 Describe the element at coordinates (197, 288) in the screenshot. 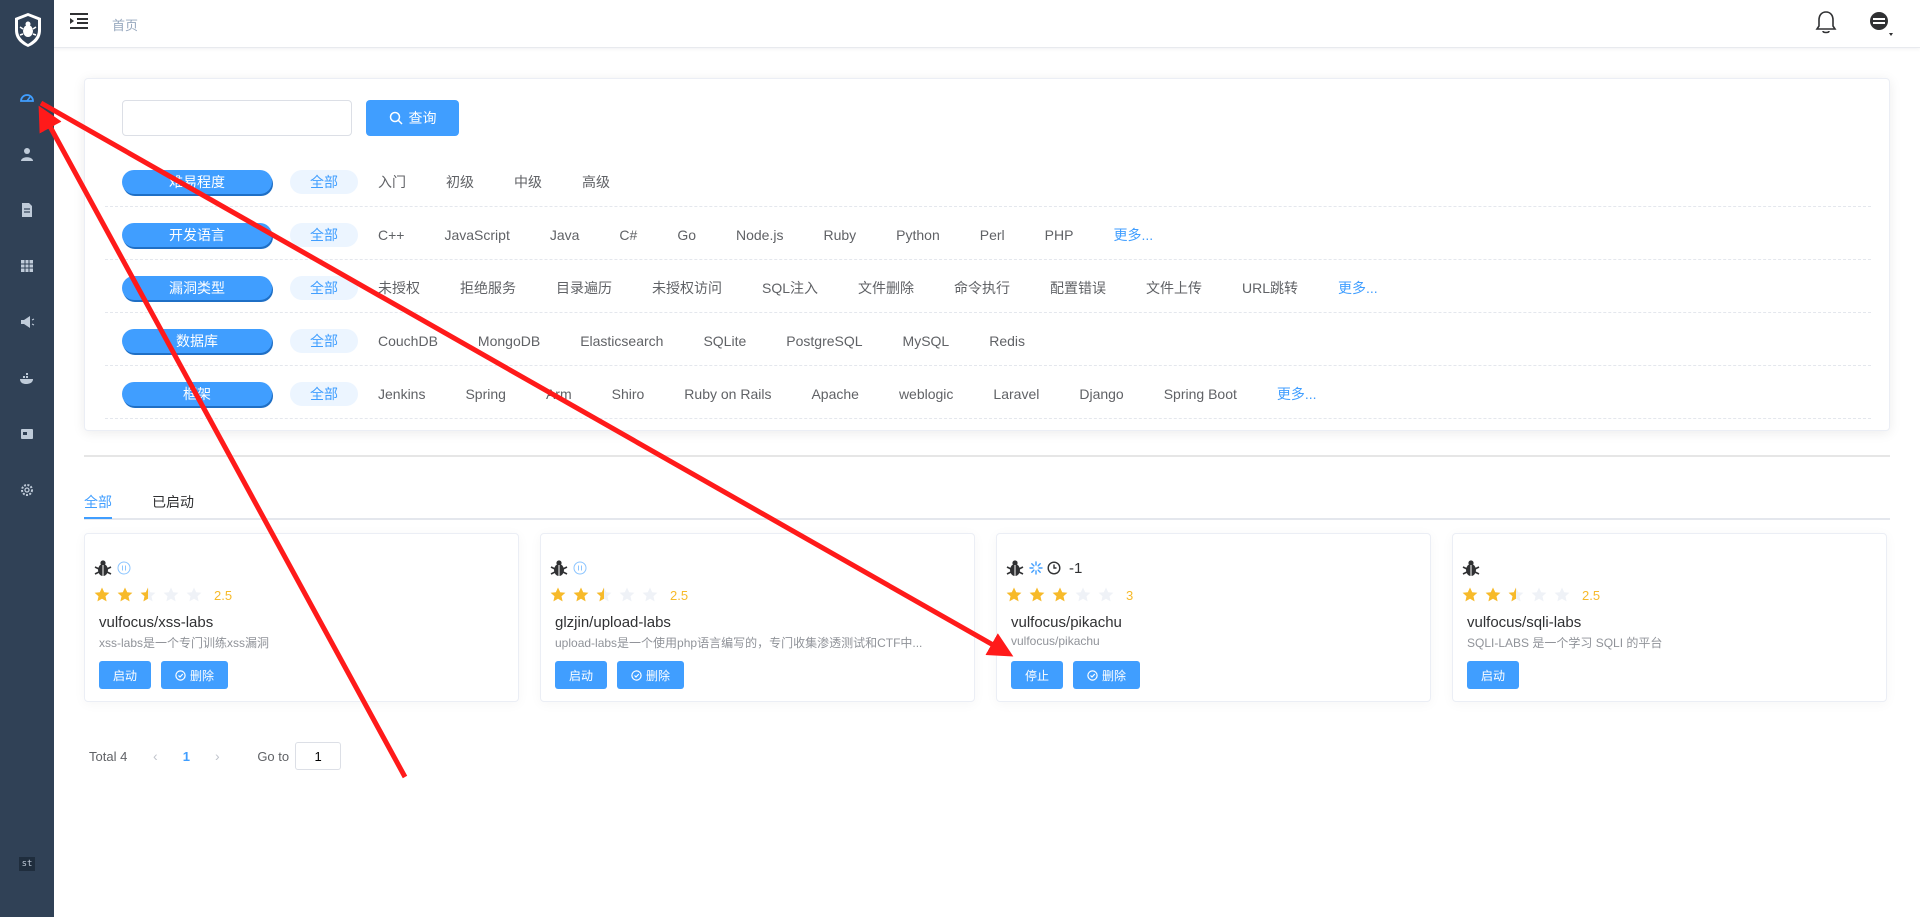

I see `filter-row-label: 漏洞类型` at that location.